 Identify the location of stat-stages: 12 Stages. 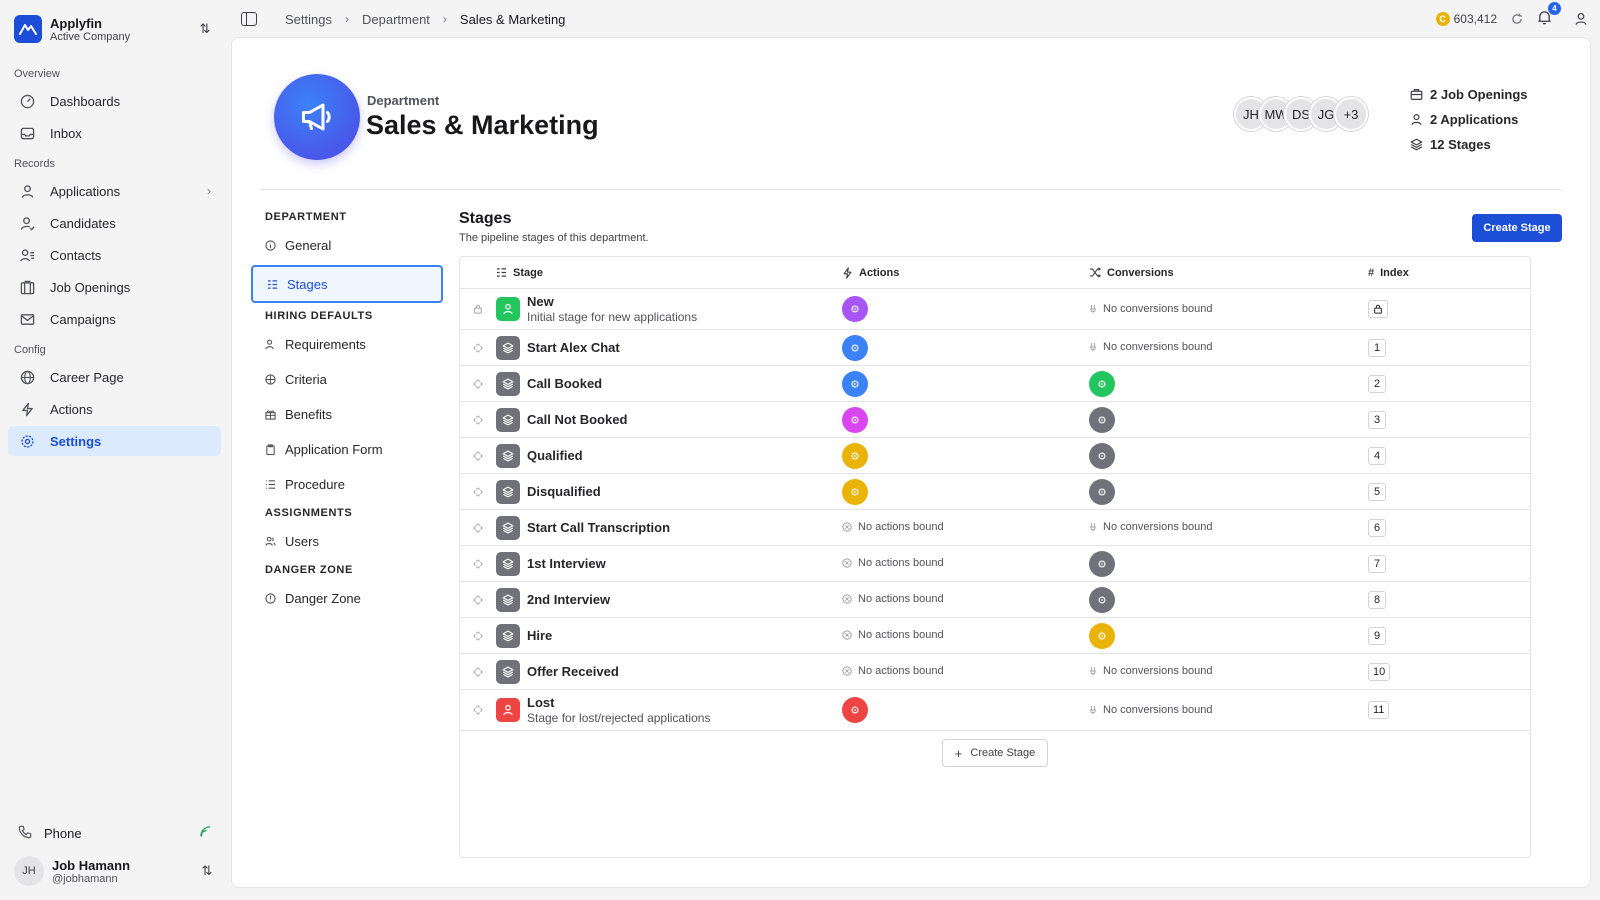
(1469, 144).